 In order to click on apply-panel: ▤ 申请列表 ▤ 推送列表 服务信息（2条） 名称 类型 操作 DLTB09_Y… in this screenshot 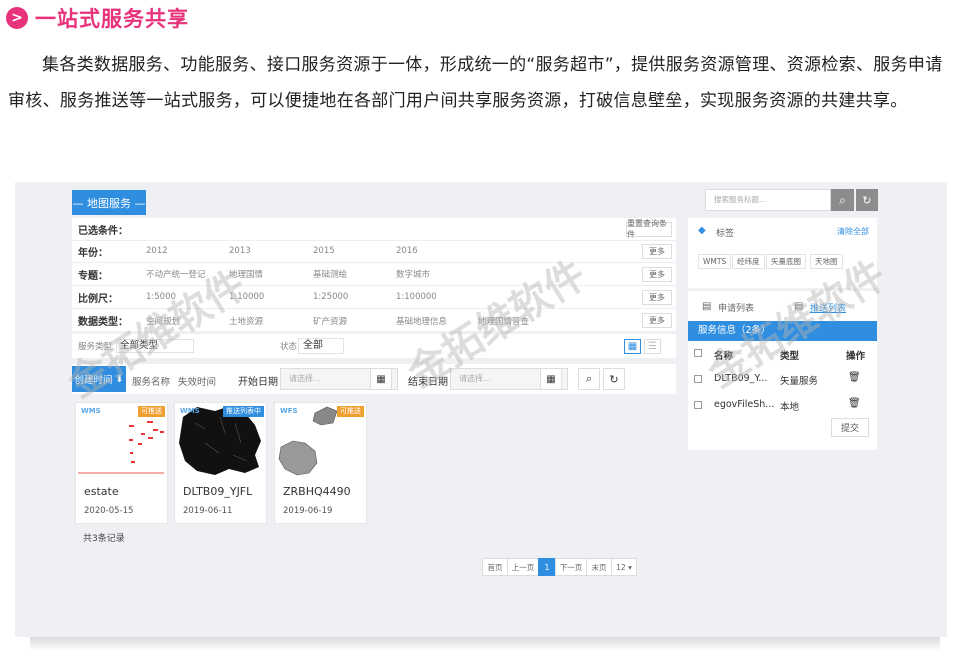, I will do `click(782, 370)`.